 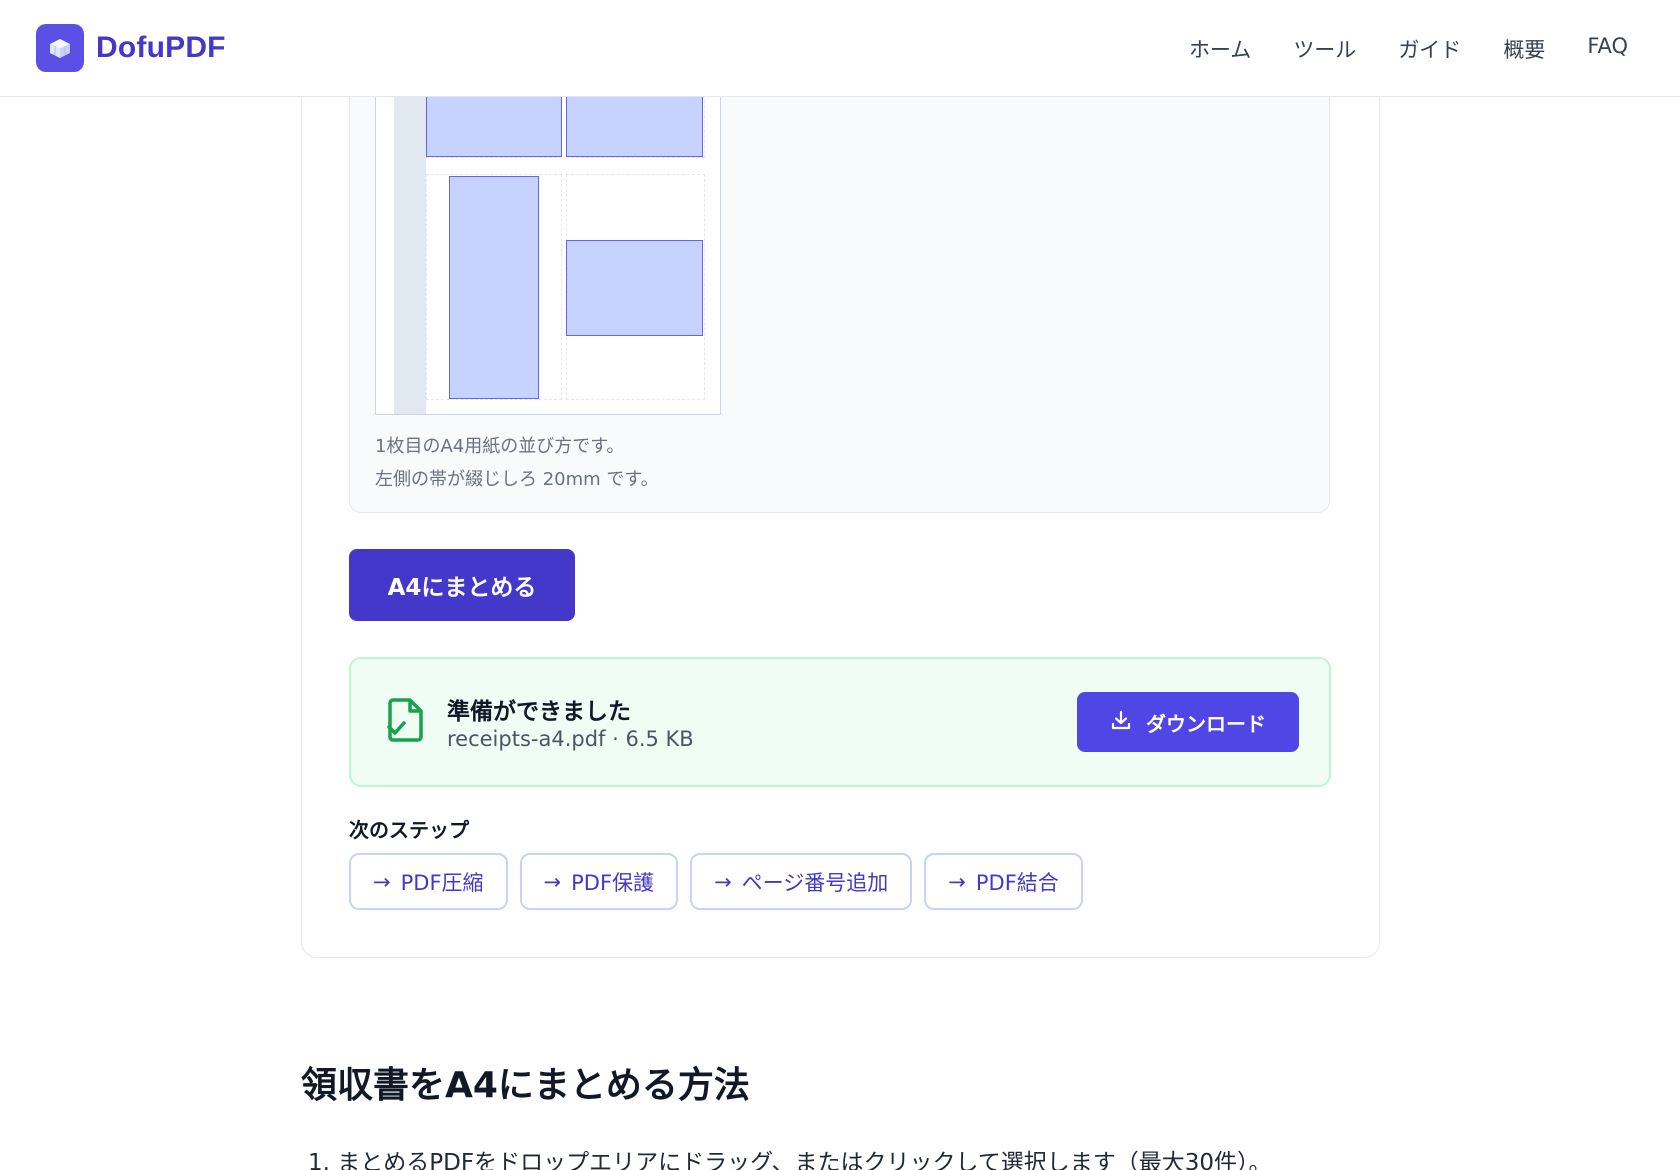 I want to click on next-step-merge: → PDF結合, so click(x=1003, y=881).